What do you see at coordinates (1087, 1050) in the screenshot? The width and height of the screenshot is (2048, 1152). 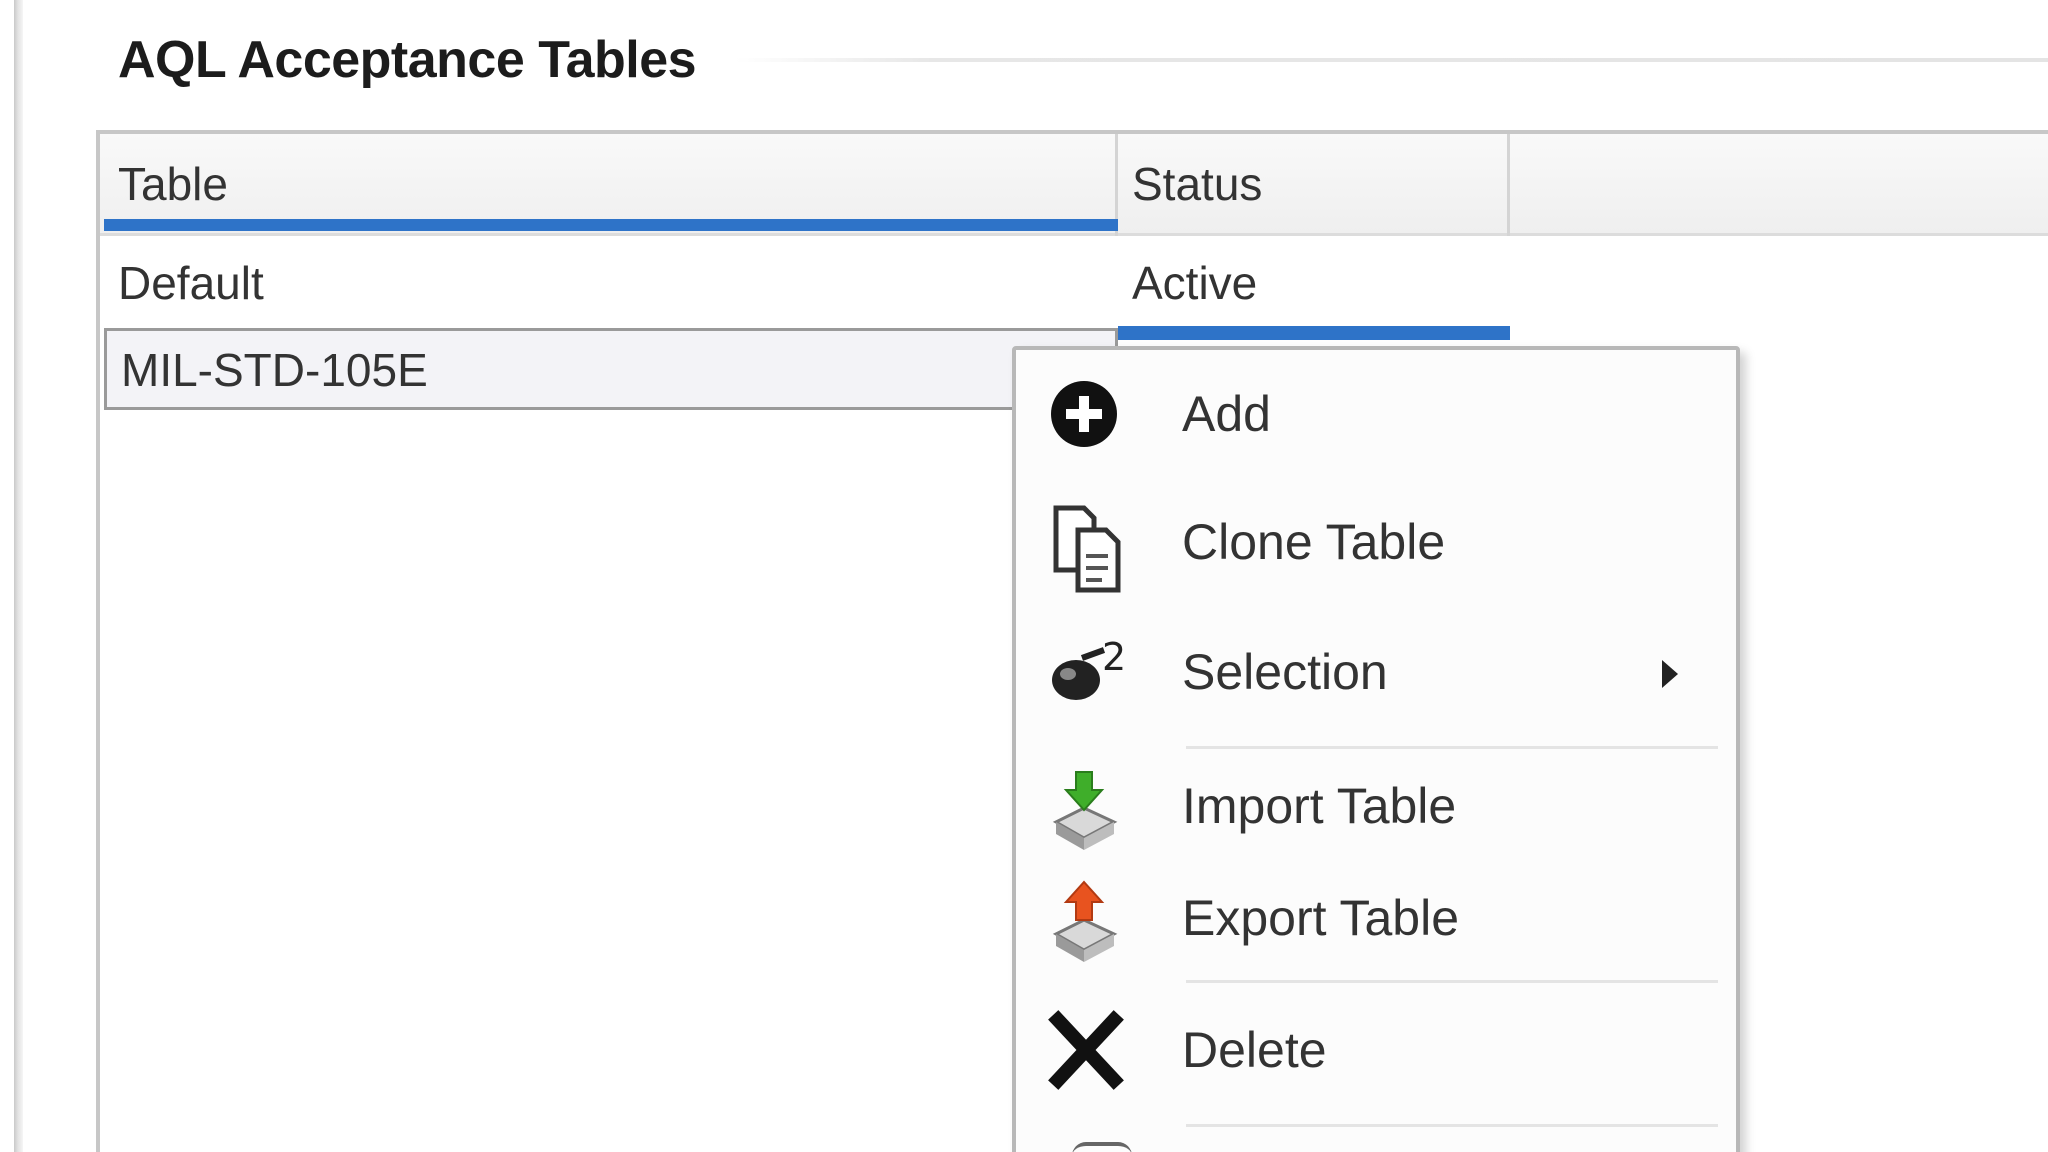 I see `delete-x-icon` at bounding box center [1087, 1050].